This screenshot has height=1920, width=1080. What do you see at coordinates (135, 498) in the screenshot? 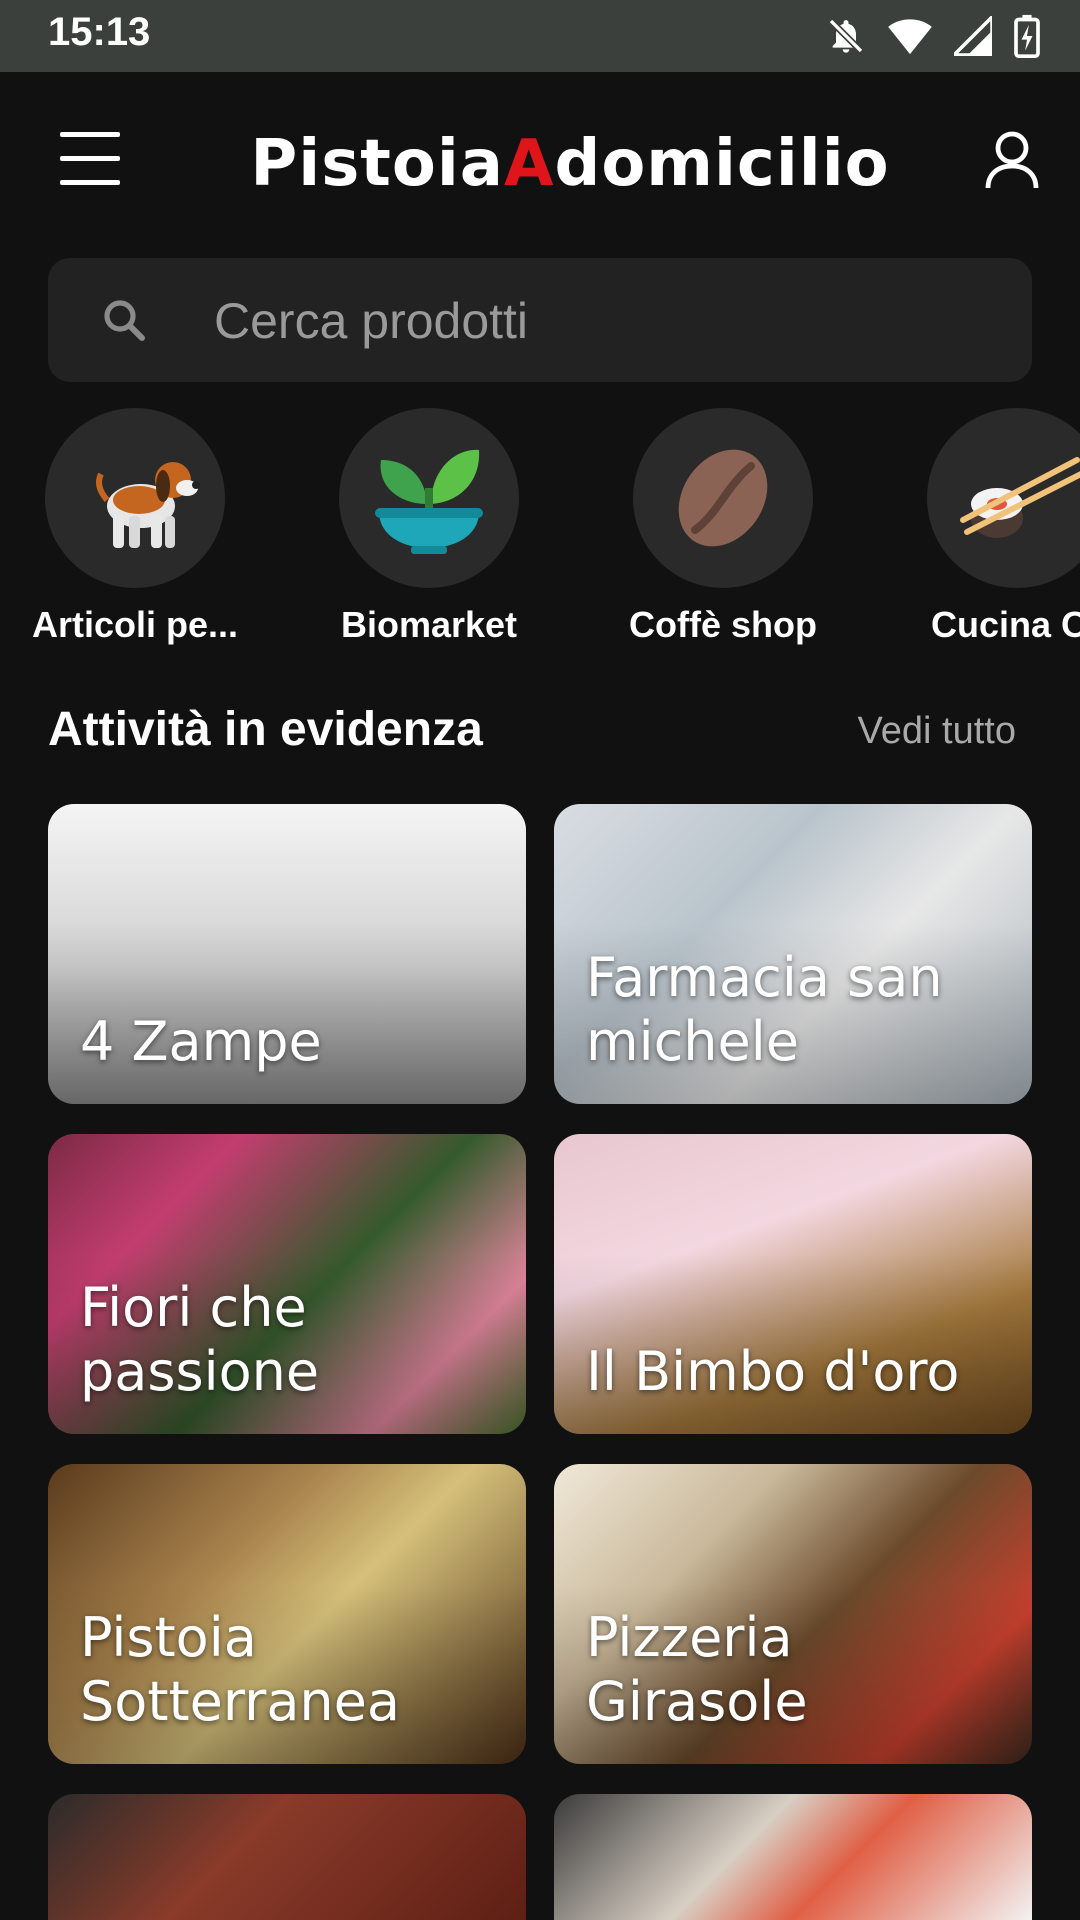
I see `dog-icon` at bounding box center [135, 498].